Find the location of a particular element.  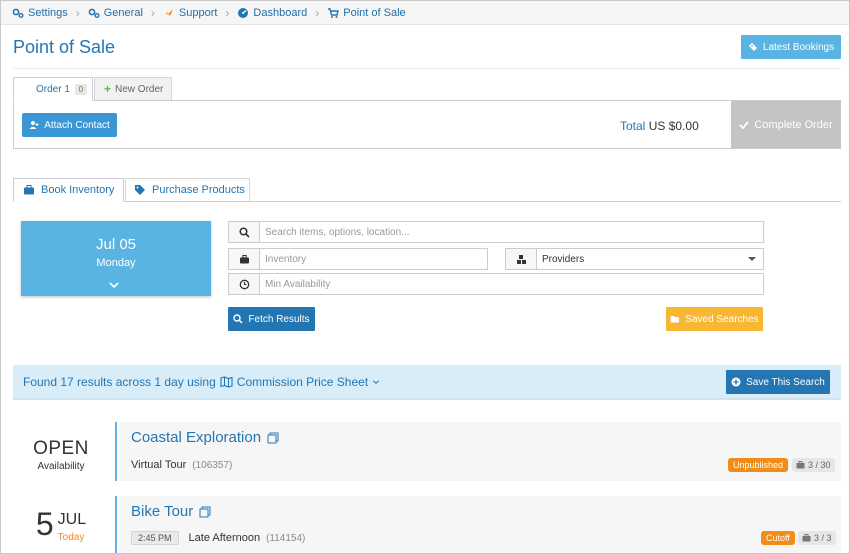

date-divider is located at coordinates (116, 524).